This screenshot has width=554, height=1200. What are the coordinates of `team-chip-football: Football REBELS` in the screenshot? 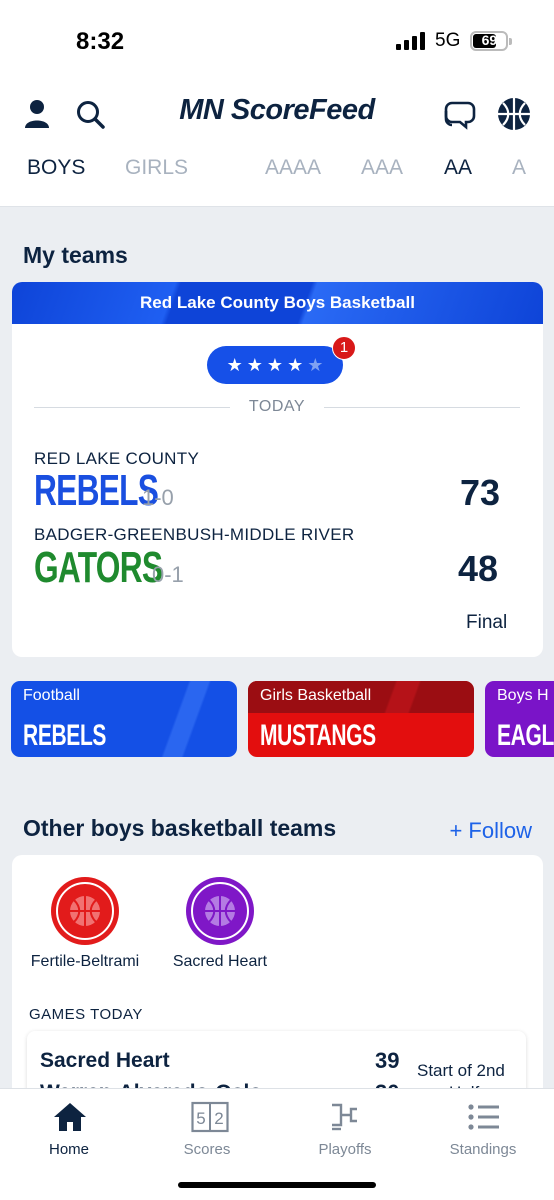 It's located at (124, 719).